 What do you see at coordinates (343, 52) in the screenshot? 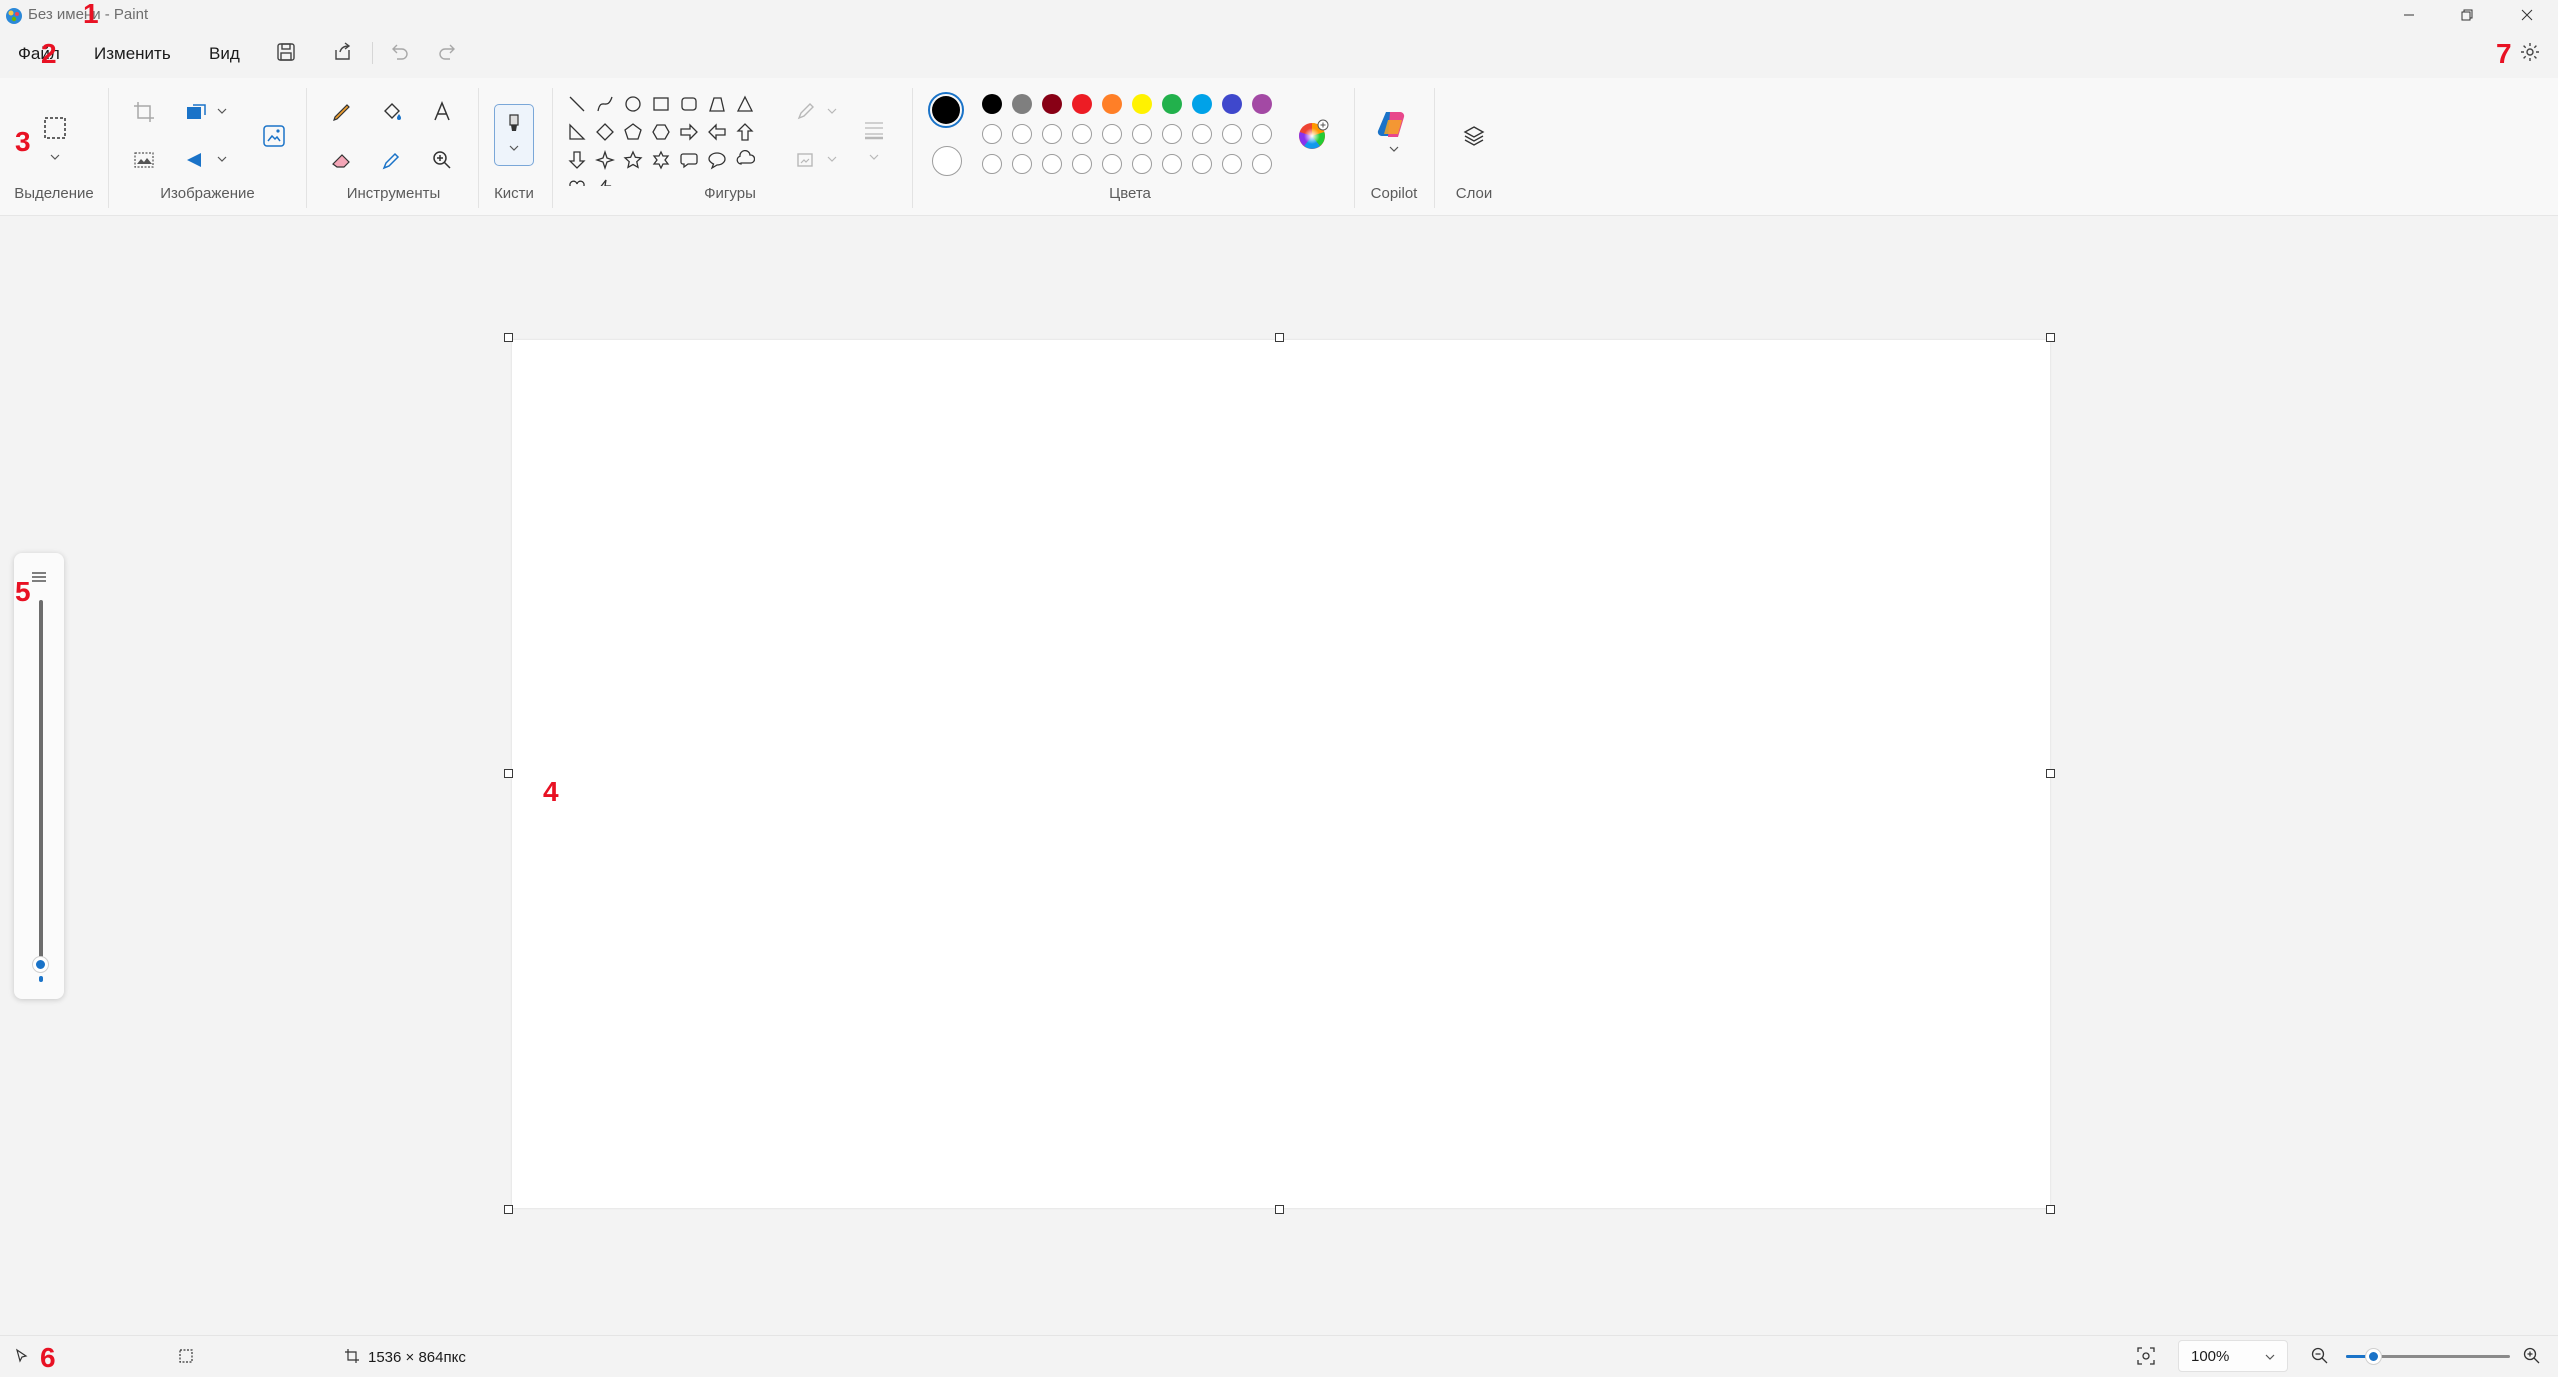
I see `share-button` at bounding box center [343, 52].